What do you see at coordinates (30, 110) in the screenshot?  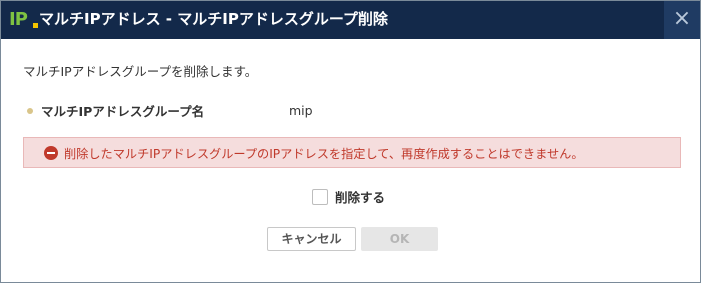 I see `bullet-icon` at bounding box center [30, 110].